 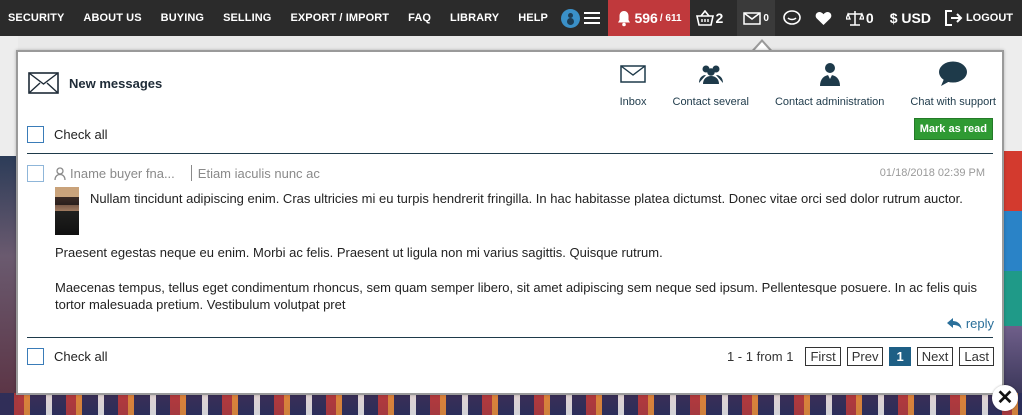 I want to click on basket-button: 2, so click(x=709, y=18).